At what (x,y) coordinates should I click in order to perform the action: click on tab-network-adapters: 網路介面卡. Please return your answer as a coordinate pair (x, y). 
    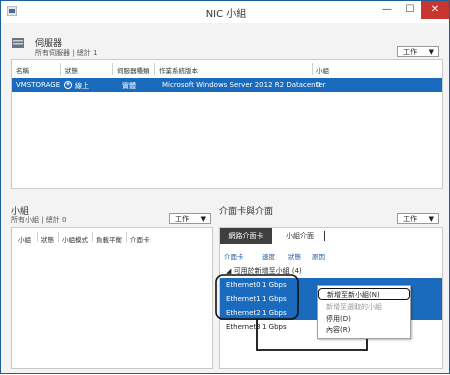
    Looking at the image, I should click on (246, 236).